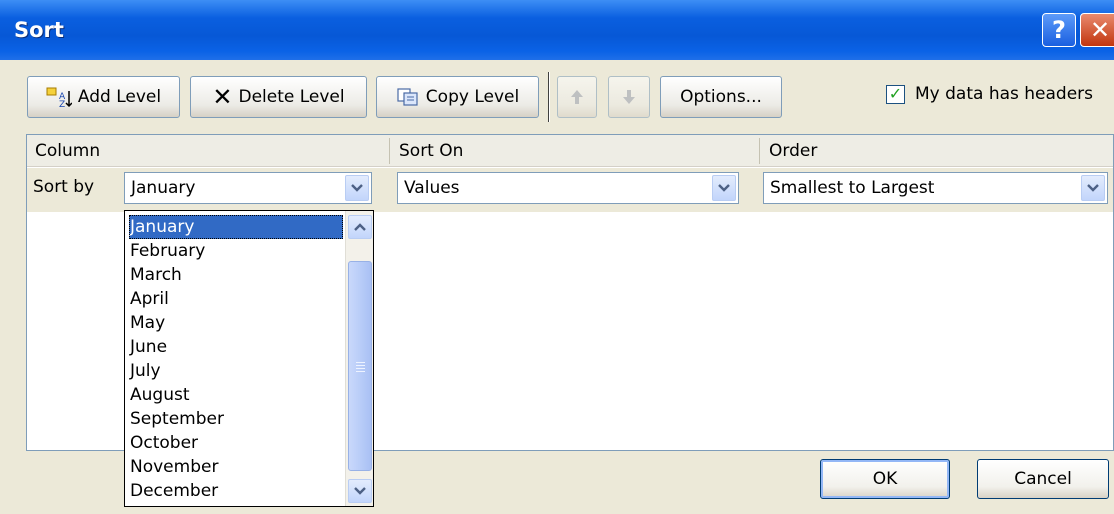 The height and width of the screenshot is (514, 1114). I want to click on delete-level-label: Delete Level, so click(291, 97).